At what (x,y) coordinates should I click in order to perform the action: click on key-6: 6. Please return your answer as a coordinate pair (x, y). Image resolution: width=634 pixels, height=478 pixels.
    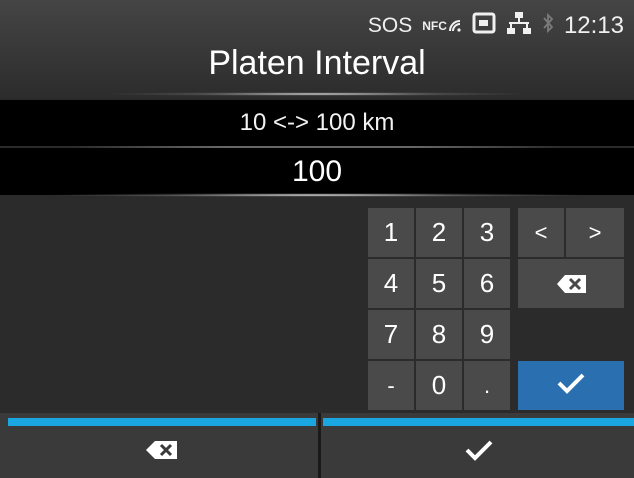
    Looking at the image, I should click on (487, 283).